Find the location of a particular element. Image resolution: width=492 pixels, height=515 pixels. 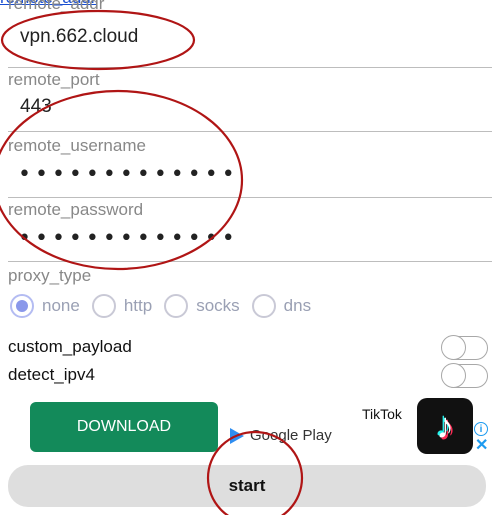

detect-ipv4-label: detect_ipv4 is located at coordinates (51, 374).